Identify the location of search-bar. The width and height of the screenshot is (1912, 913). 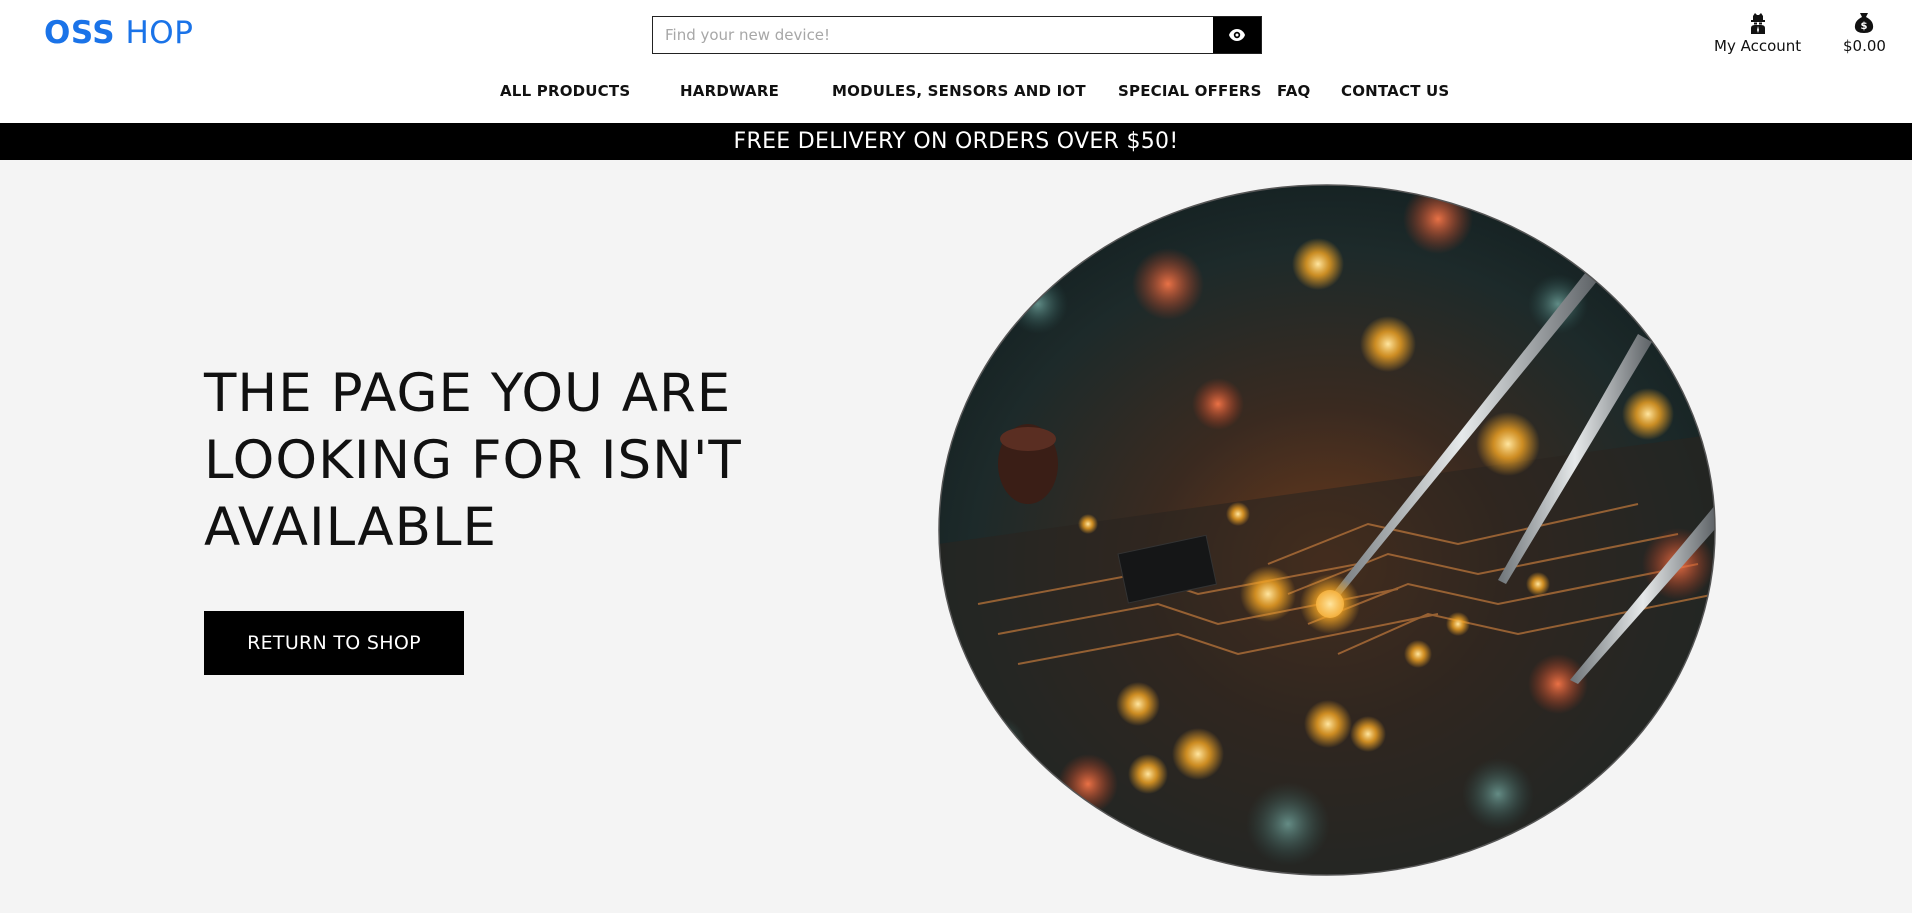
(957, 35).